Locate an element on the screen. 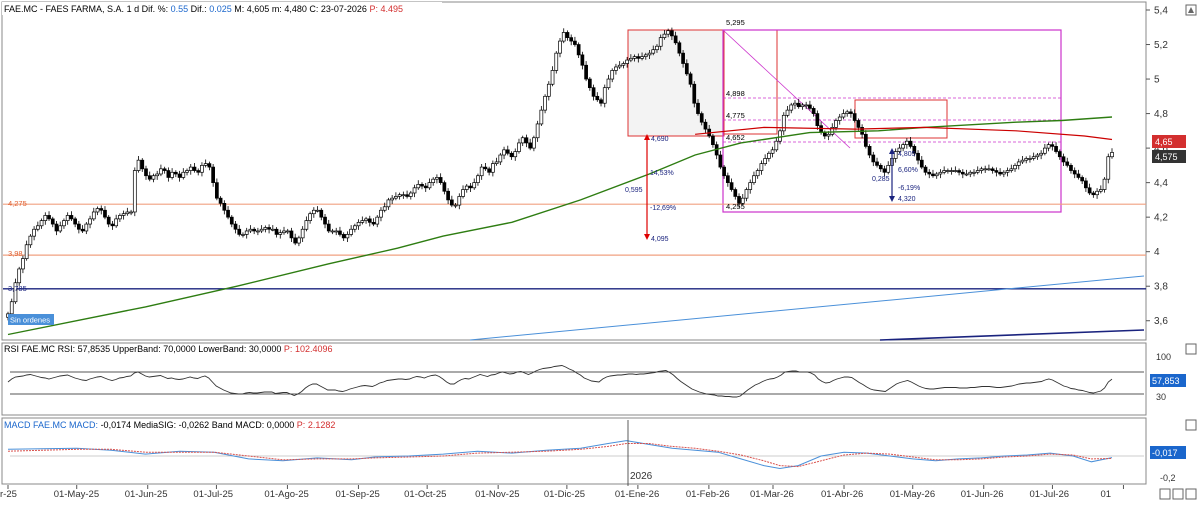 This screenshot has width=1200, height=506. label-pct-up-2: 6,60% is located at coordinates (908, 170).